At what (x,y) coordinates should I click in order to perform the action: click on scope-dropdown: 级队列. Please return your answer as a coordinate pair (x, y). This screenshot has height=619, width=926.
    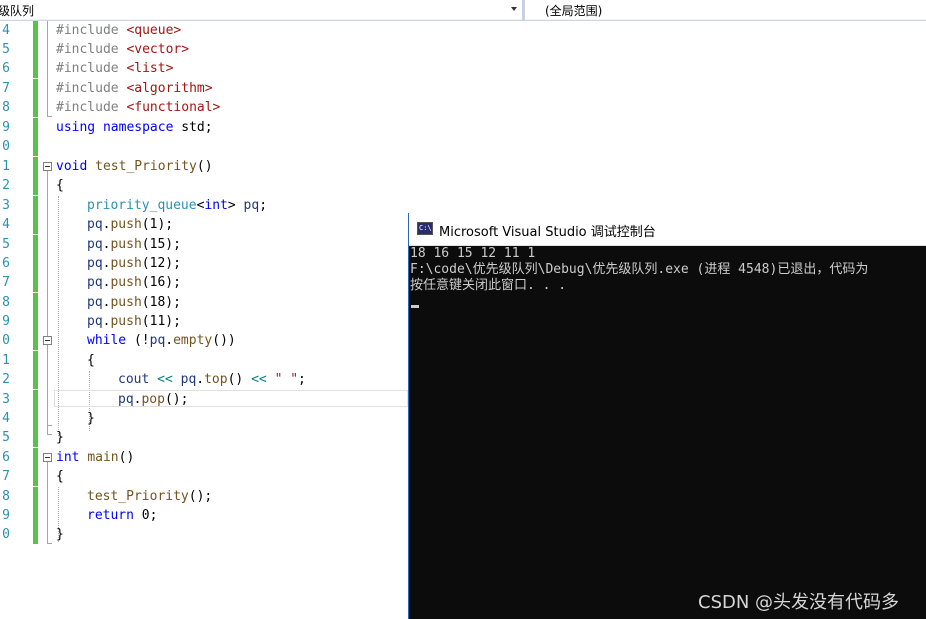
    Looking at the image, I should click on (261, 9).